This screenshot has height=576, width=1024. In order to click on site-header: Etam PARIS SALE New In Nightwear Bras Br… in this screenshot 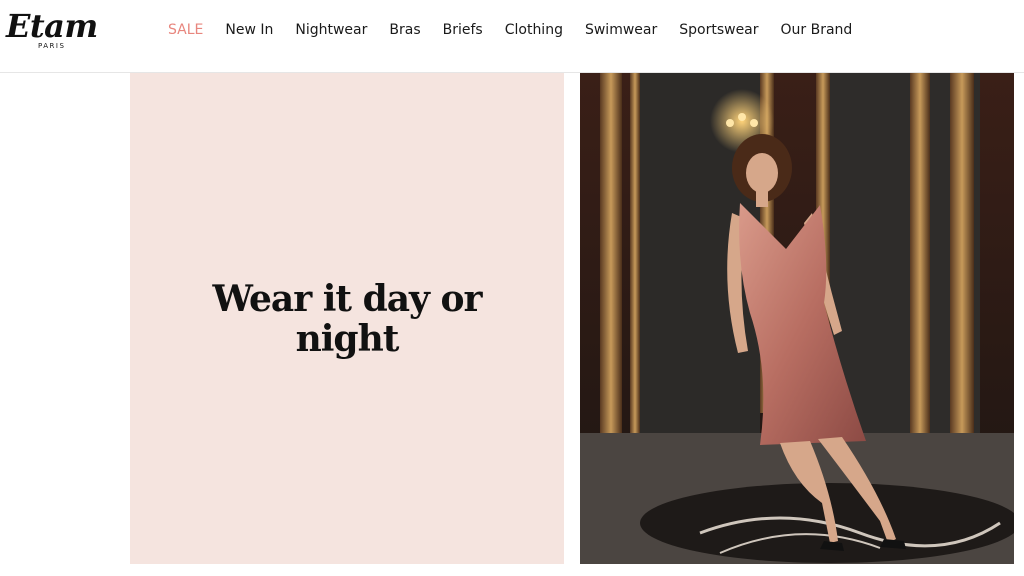, I will do `click(512, 36)`.